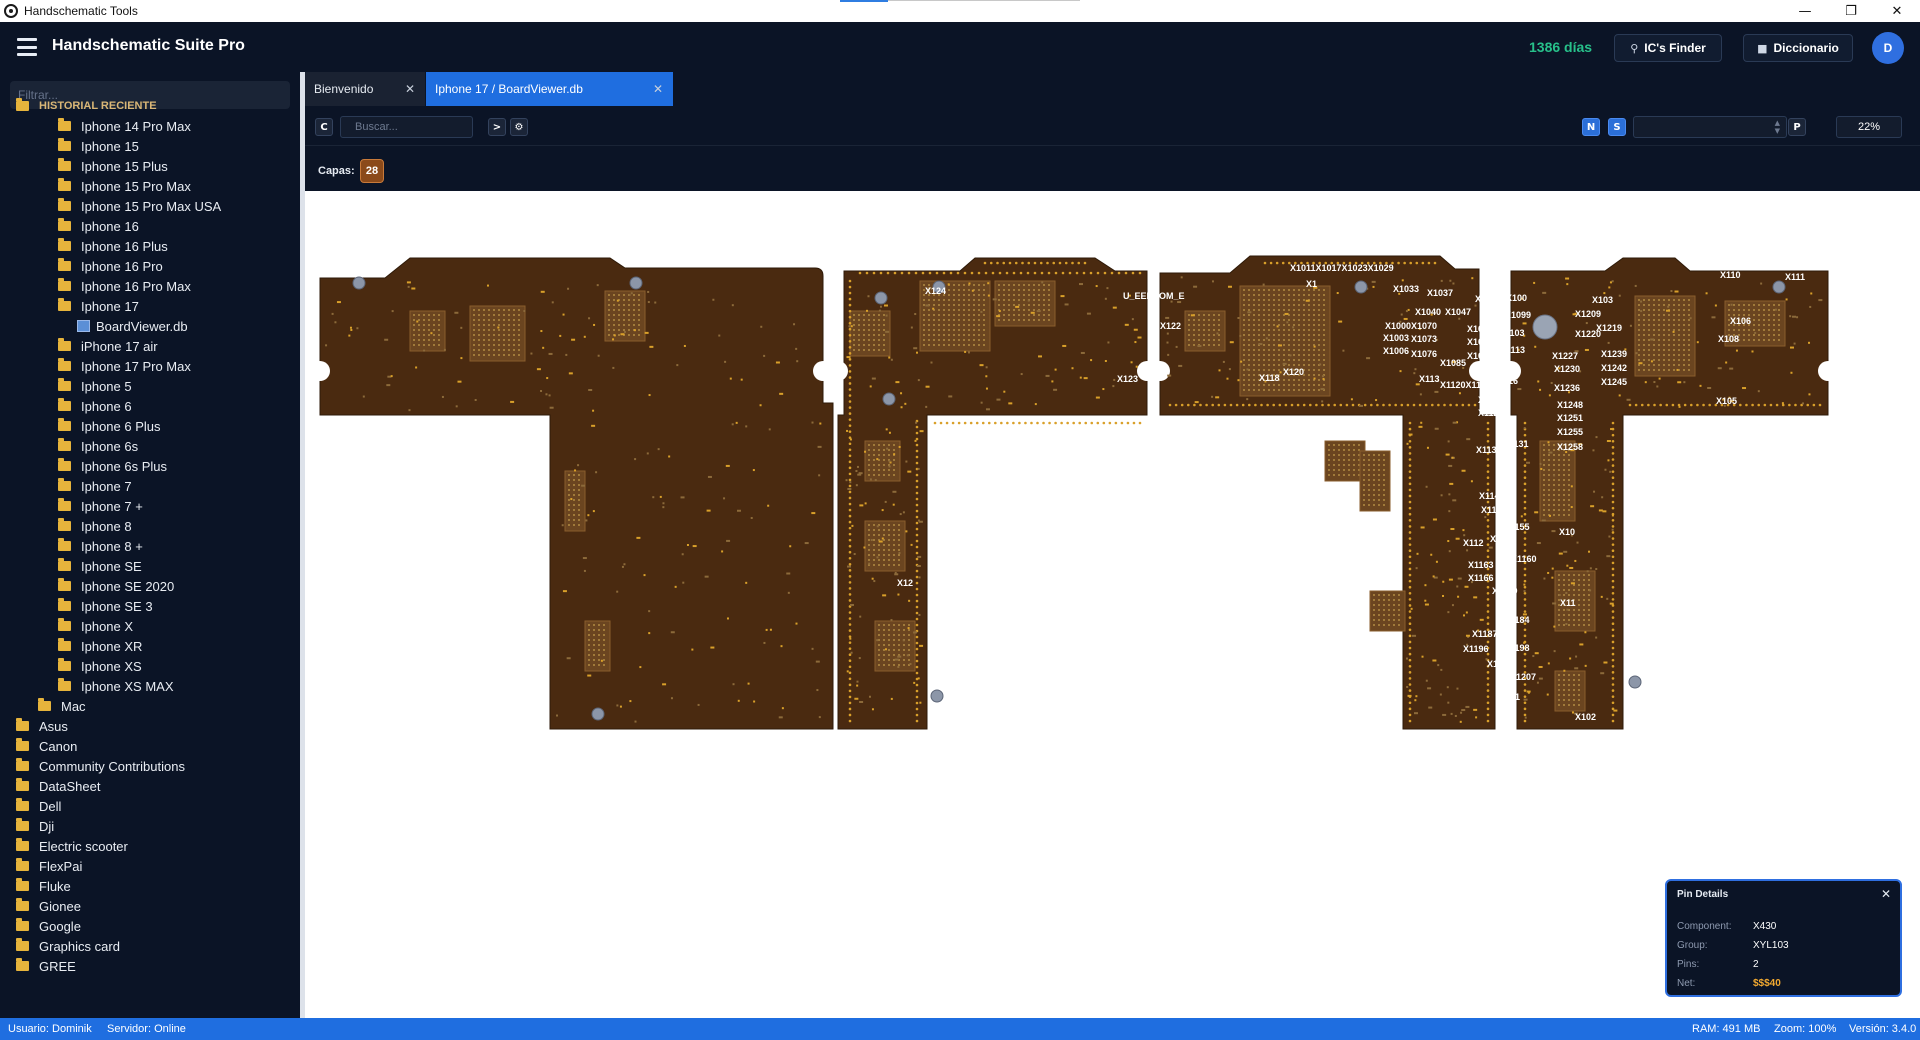  I want to click on restore-icon: ❐, so click(1851, 11).